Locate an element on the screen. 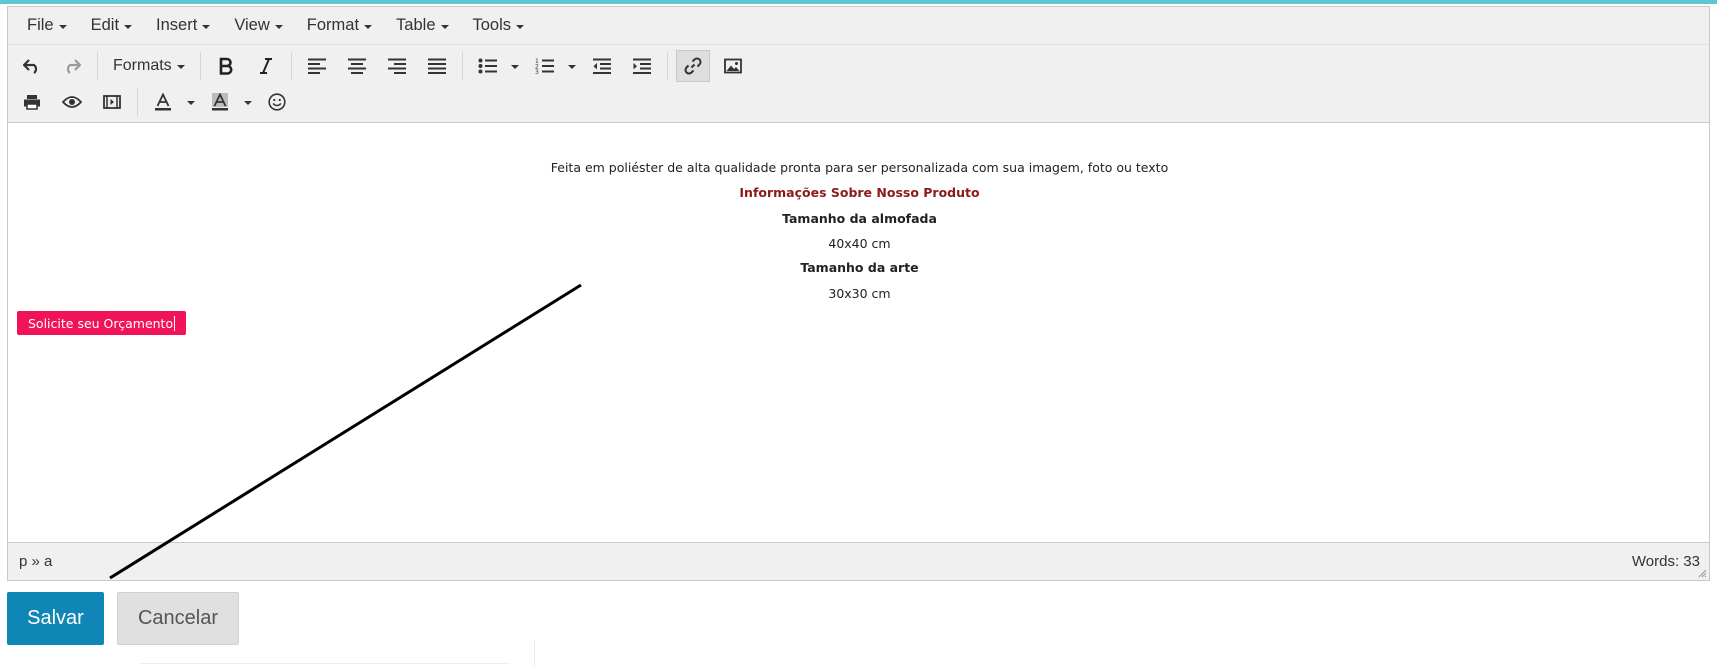  toolbar: Formats 1 2 3 is located at coordinates (858, 84).